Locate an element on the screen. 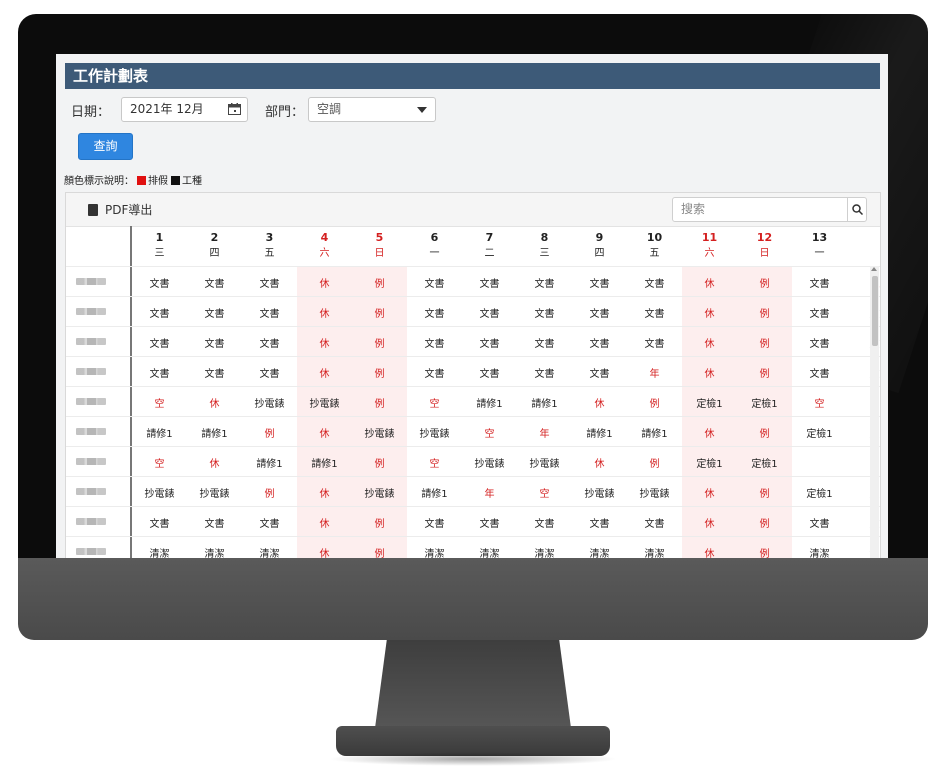  query-button: 查詢 is located at coordinates (105, 146).